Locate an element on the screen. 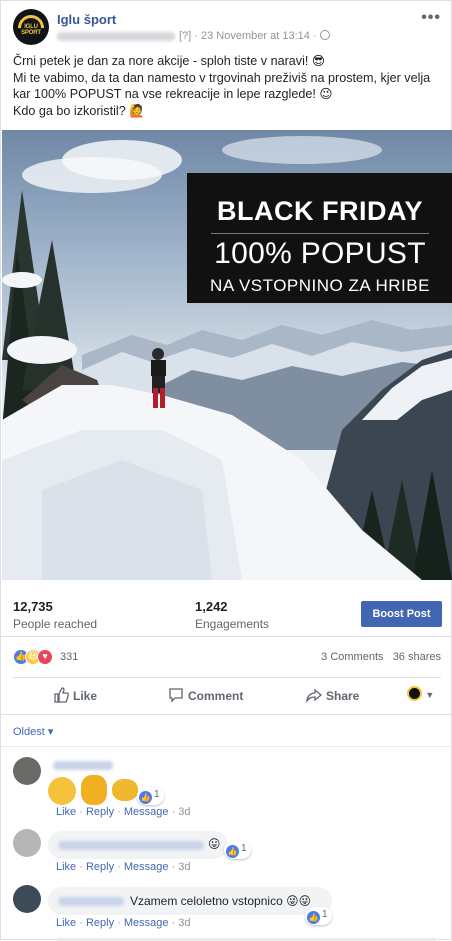  page-name-link: Iglu šport is located at coordinates (86, 19).